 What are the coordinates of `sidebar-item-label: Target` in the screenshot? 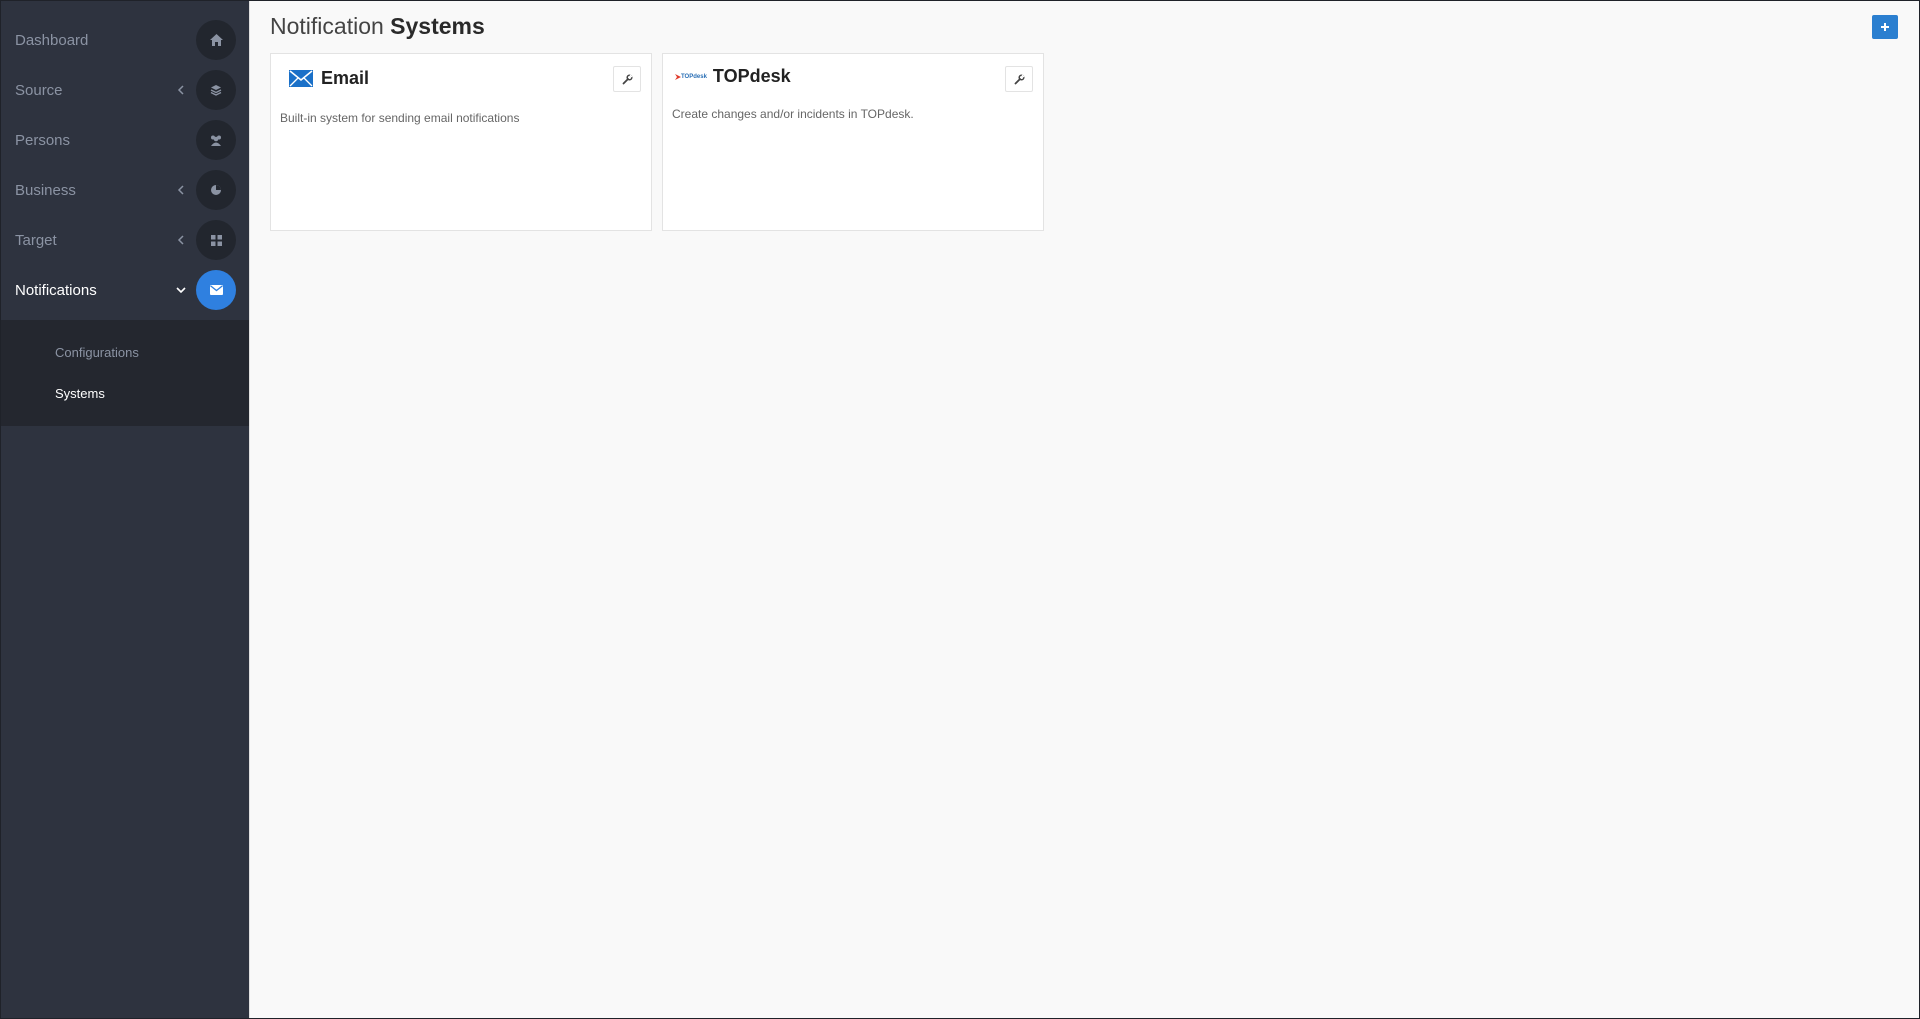 It's located at (36, 240).